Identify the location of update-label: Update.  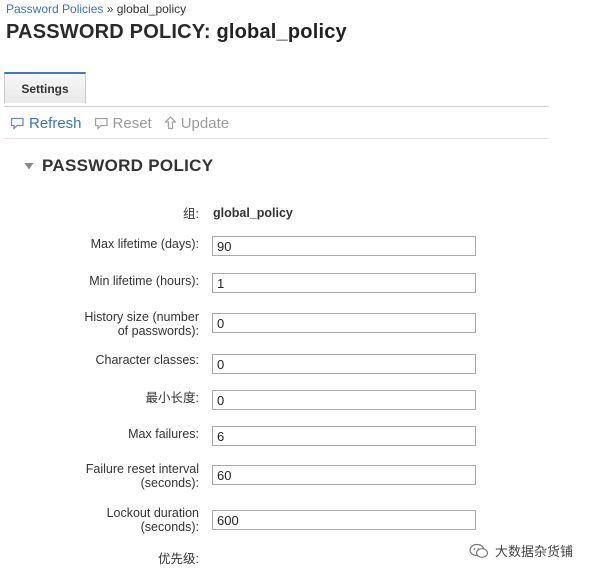
(205, 123).